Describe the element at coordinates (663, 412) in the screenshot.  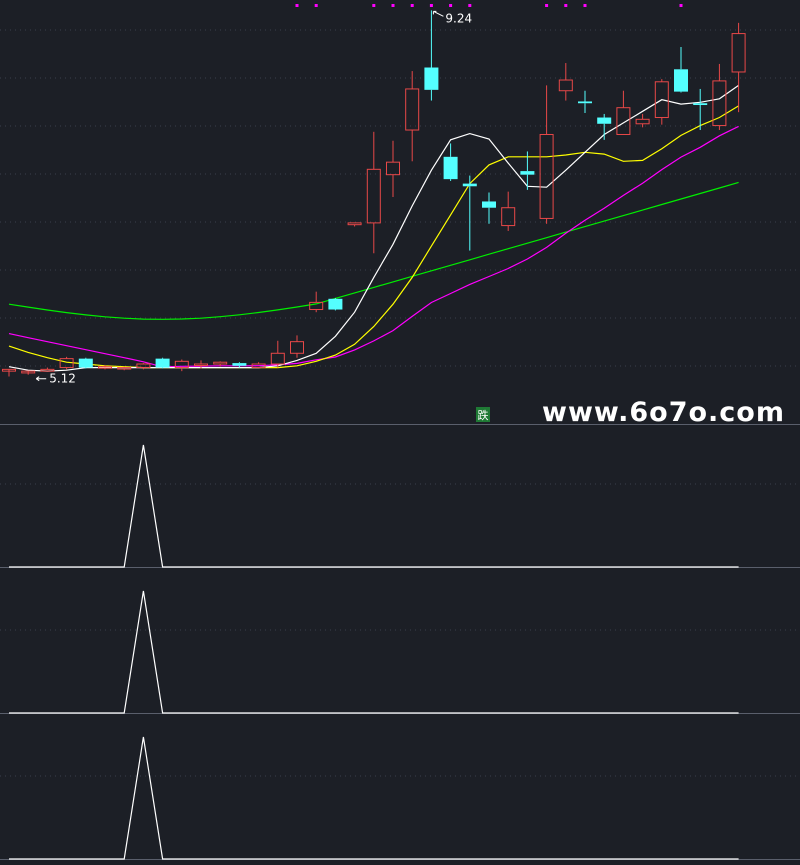
I see `watermark-text: www.6o7o.com` at that location.